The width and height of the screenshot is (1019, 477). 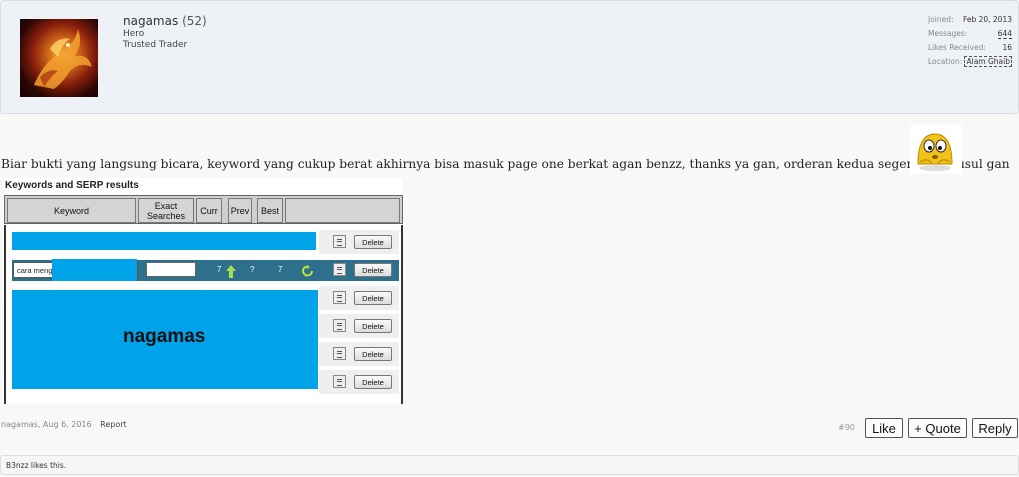 What do you see at coordinates (113, 424) in the screenshot?
I see `report-link: Report` at bounding box center [113, 424].